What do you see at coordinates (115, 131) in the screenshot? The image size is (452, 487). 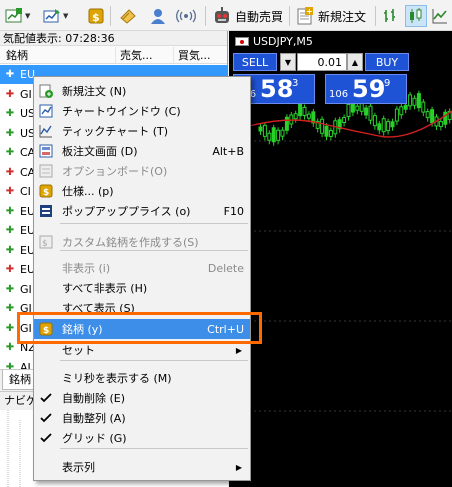 I see `menu-item-label: ティックチャート (T)` at bounding box center [115, 131].